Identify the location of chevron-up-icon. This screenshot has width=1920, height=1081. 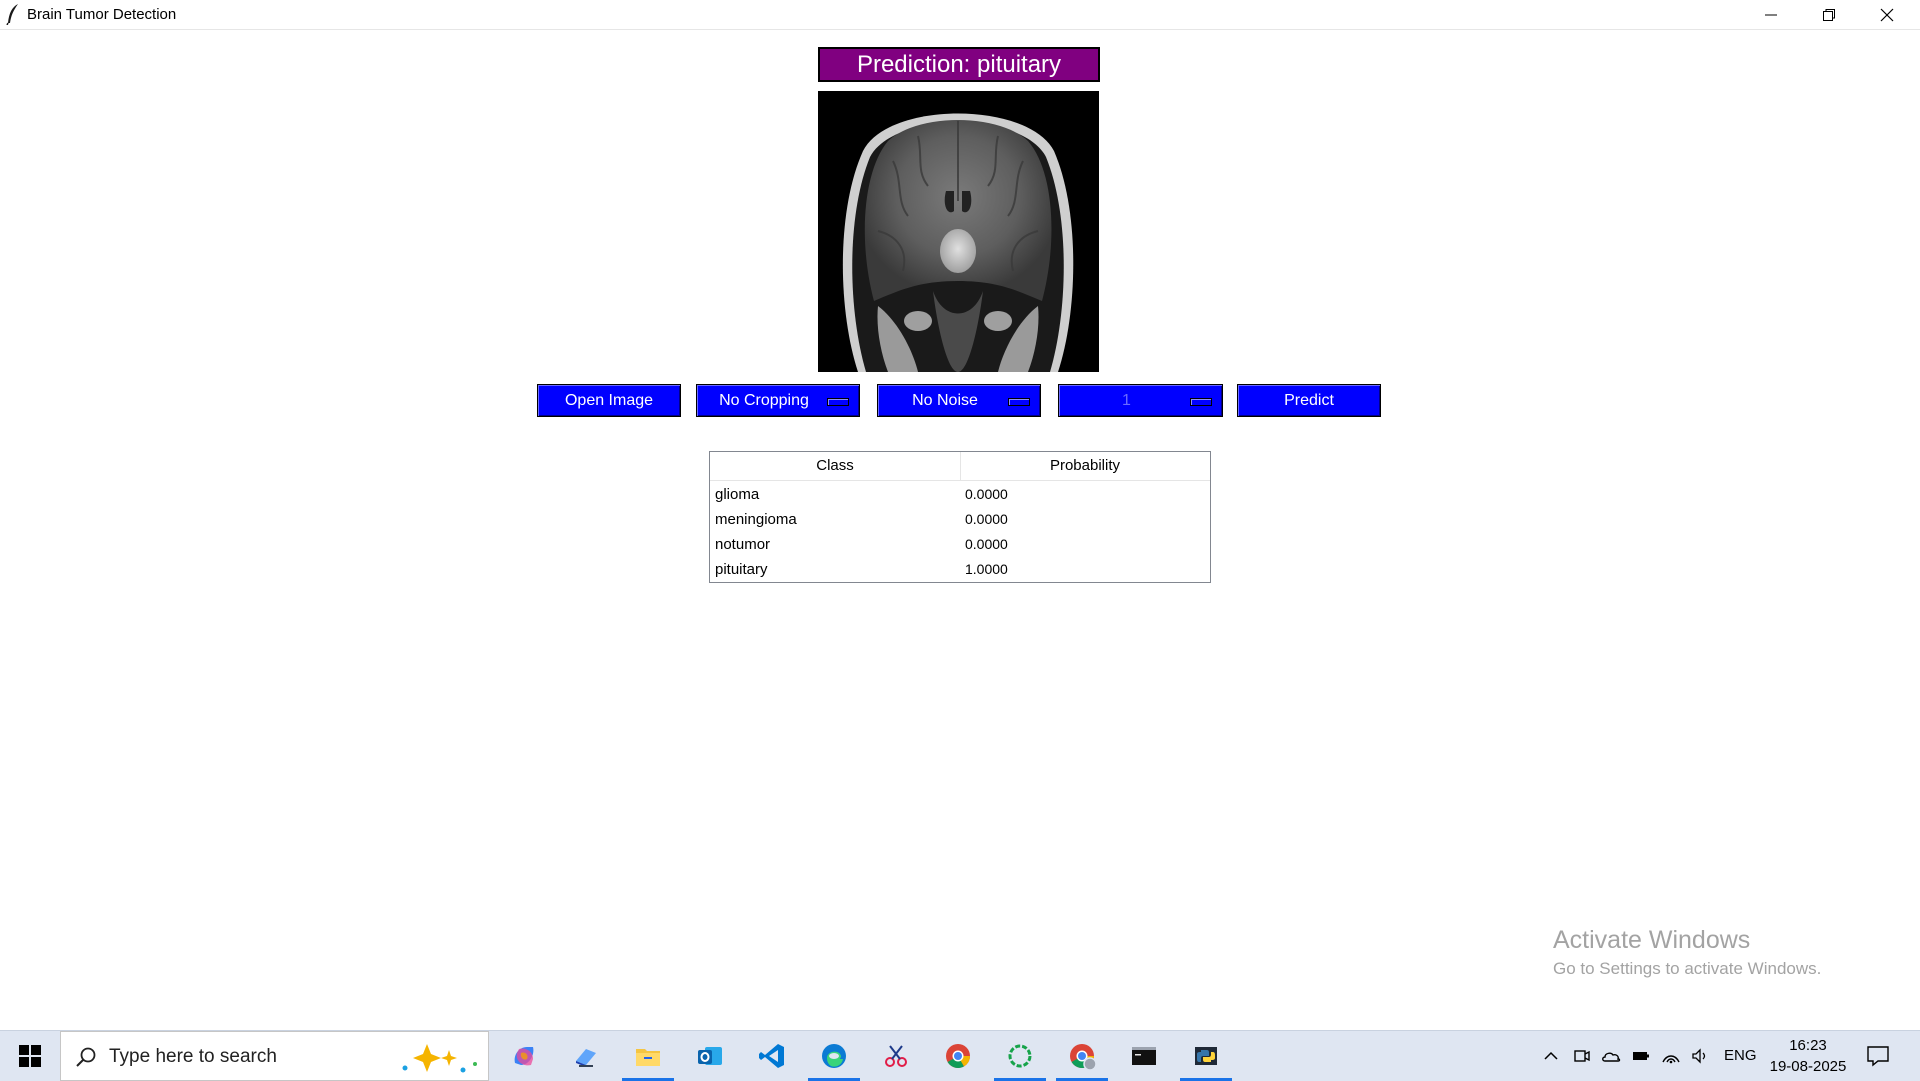
(1551, 1056).